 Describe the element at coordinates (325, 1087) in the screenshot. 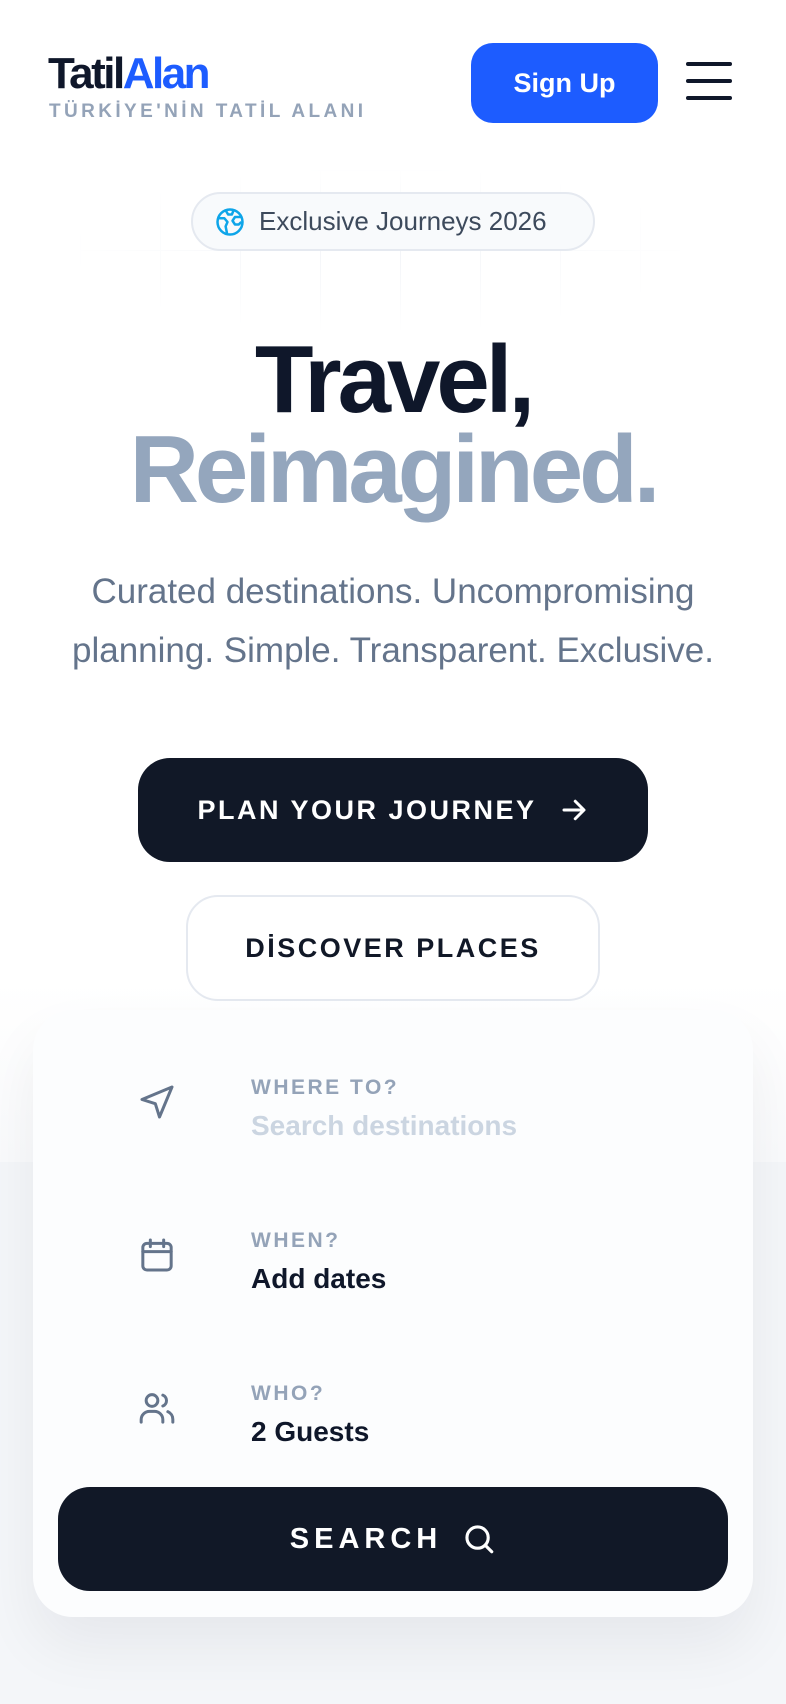

I see `where-label: WHERE TO?` at that location.